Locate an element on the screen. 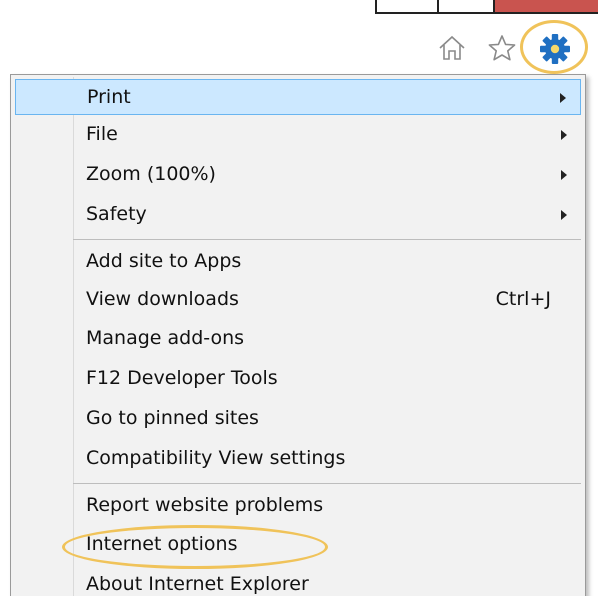 This screenshot has height=596, width=598. menu-item-label: About Internet Explorer is located at coordinates (197, 584).